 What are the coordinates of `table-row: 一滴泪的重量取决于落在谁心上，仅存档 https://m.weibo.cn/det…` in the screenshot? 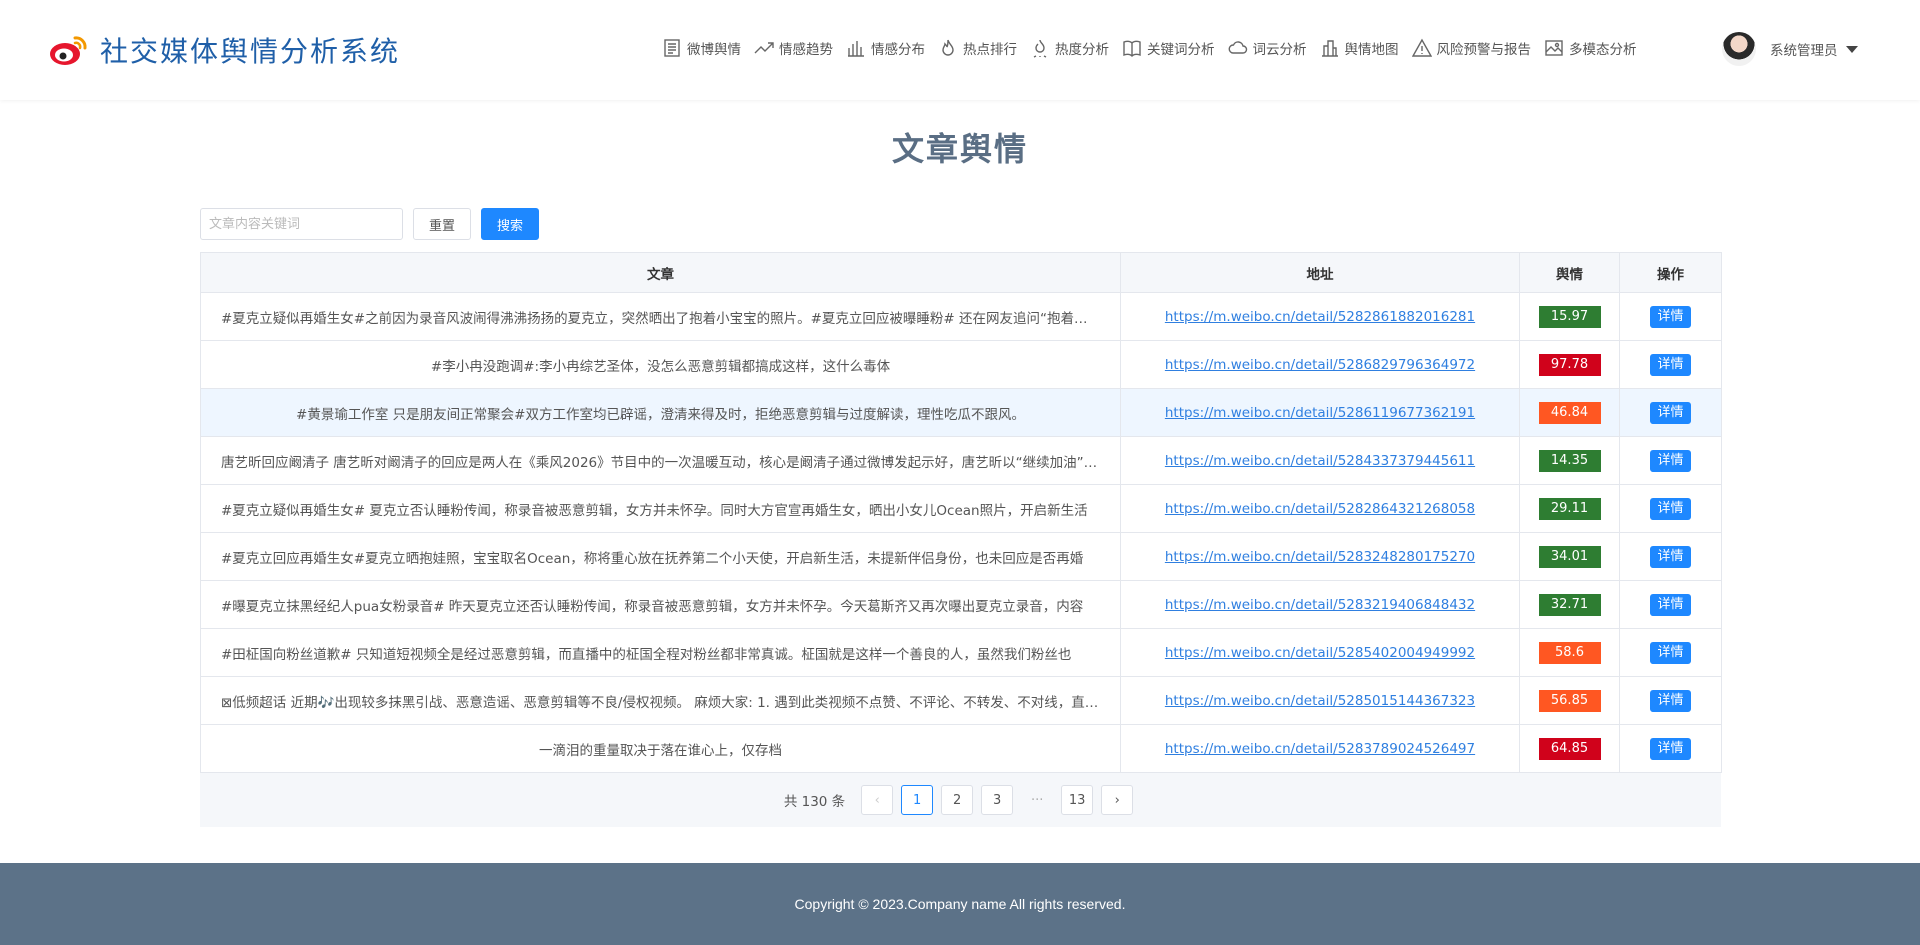 It's located at (961, 748).